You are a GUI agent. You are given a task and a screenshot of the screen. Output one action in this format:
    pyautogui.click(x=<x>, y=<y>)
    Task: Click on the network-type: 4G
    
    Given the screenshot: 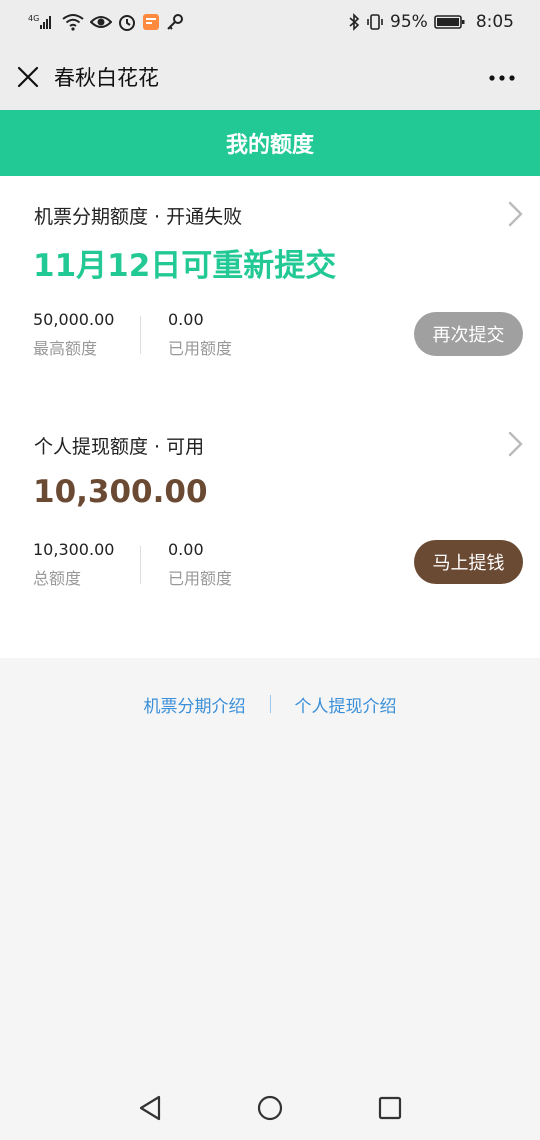 What is the action you would take?
    pyautogui.click(x=33, y=18)
    